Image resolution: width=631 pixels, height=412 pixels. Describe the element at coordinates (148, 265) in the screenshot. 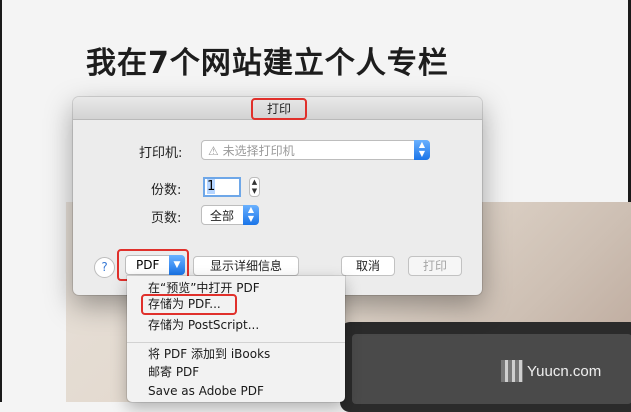

I see `pdf-button-label: PDF` at that location.